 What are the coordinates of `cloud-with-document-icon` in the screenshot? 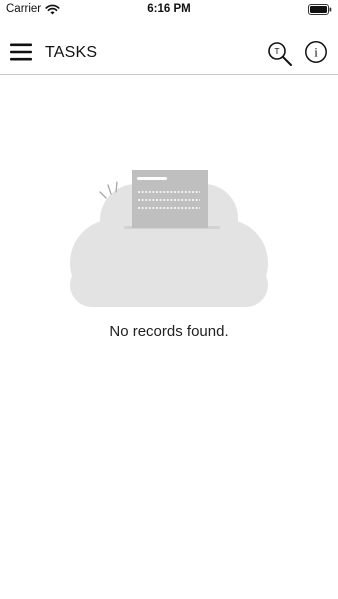 It's located at (169, 238).